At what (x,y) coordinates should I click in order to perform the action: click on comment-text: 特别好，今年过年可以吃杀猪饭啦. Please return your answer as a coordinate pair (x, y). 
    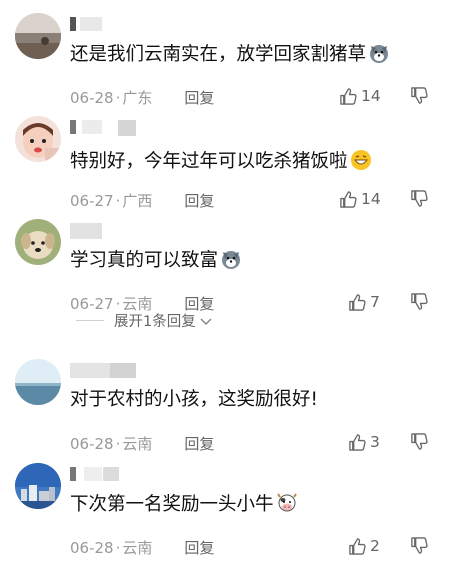
    Looking at the image, I should click on (221, 161).